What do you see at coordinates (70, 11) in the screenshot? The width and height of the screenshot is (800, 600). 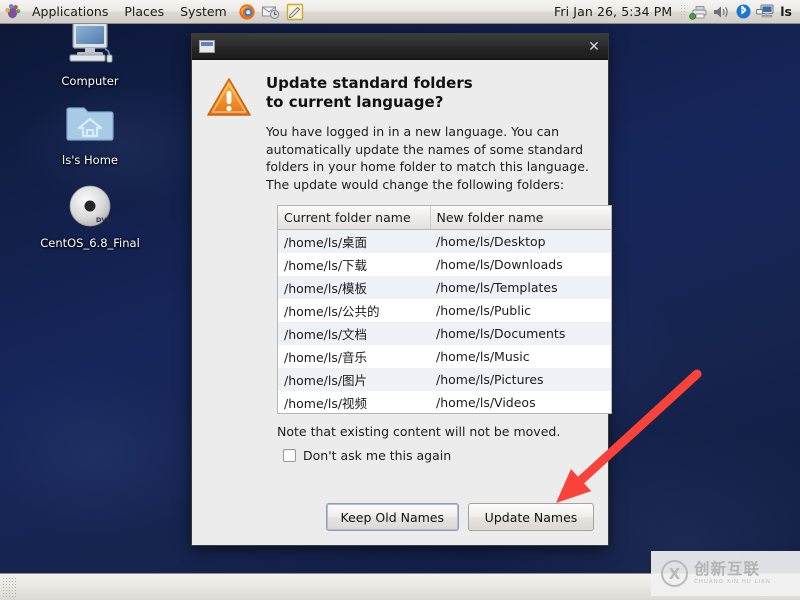 I see `menu-applications: Applications` at bounding box center [70, 11].